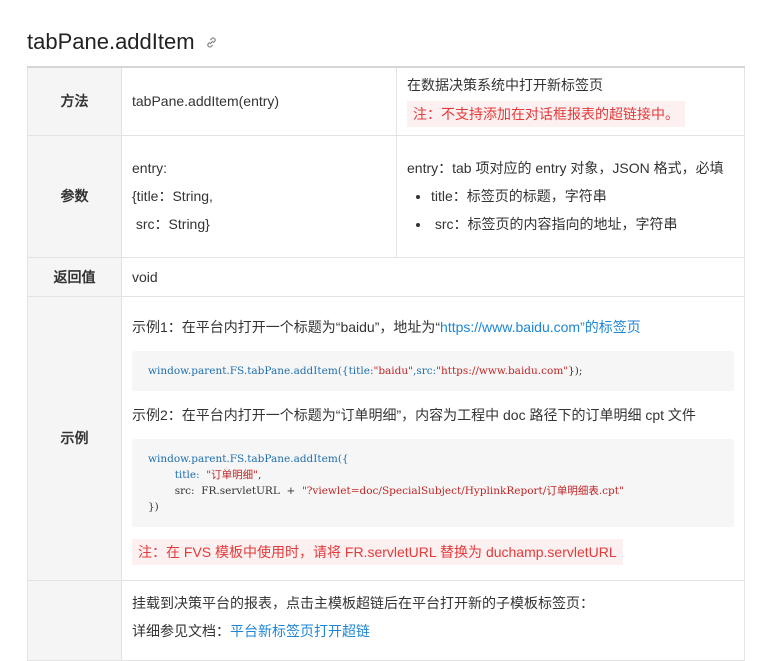  What do you see at coordinates (505, 85) in the screenshot?
I see `method-desc: 在数据决策系统中打开新标签页` at bounding box center [505, 85].